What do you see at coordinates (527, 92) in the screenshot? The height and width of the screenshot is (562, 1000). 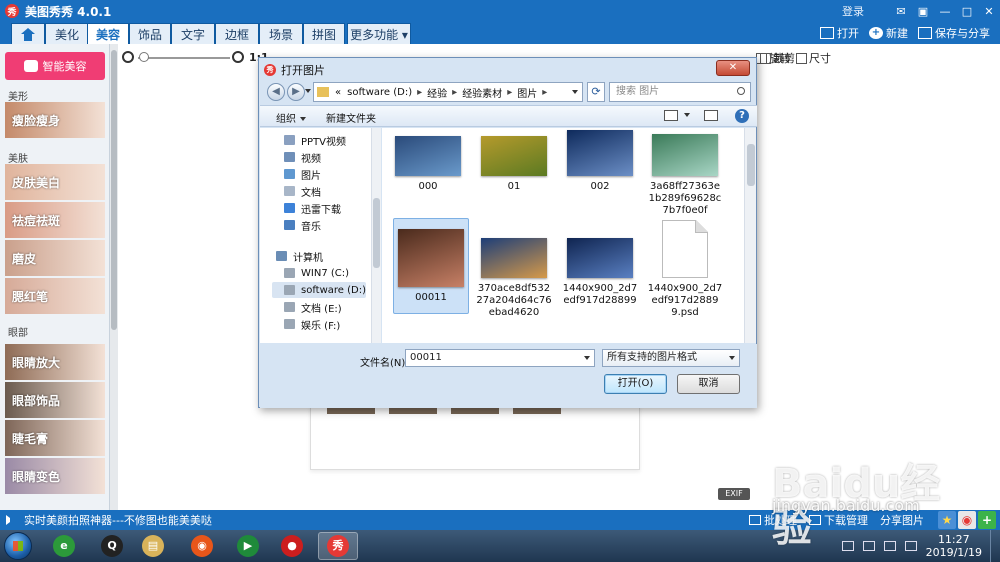 I see `breadcrumb-pictures: 图片` at bounding box center [527, 92].